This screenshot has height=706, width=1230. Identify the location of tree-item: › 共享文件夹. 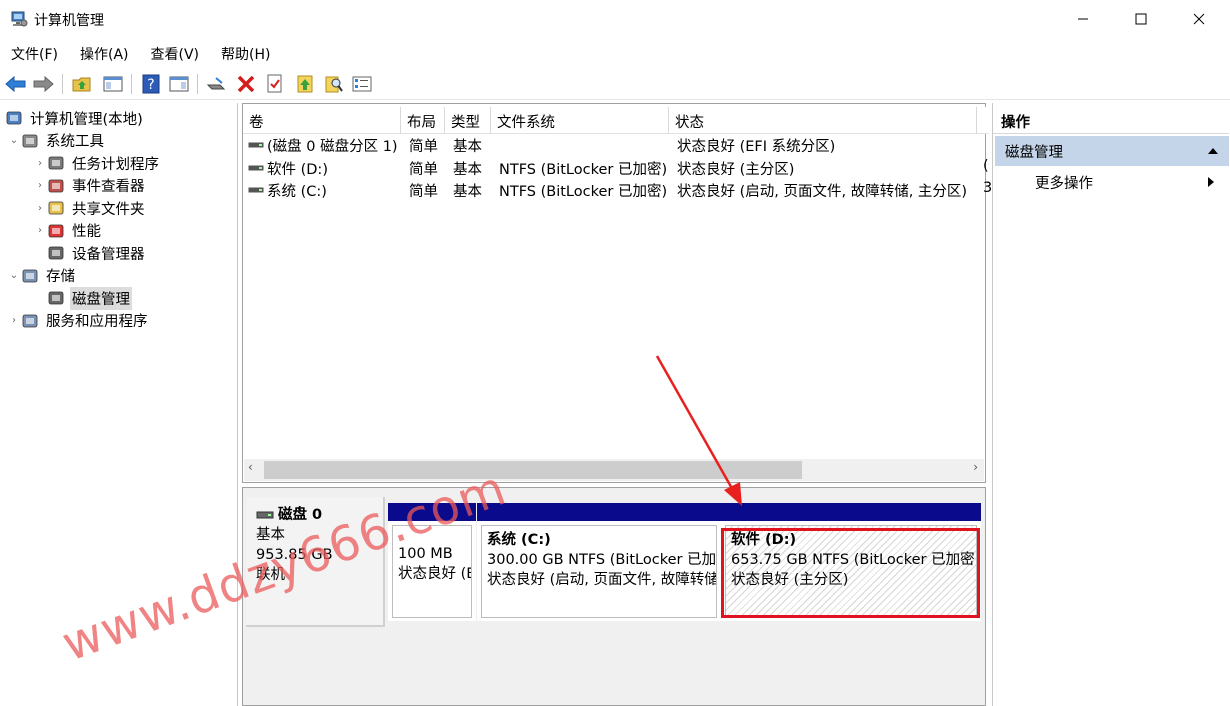
(90, 208).